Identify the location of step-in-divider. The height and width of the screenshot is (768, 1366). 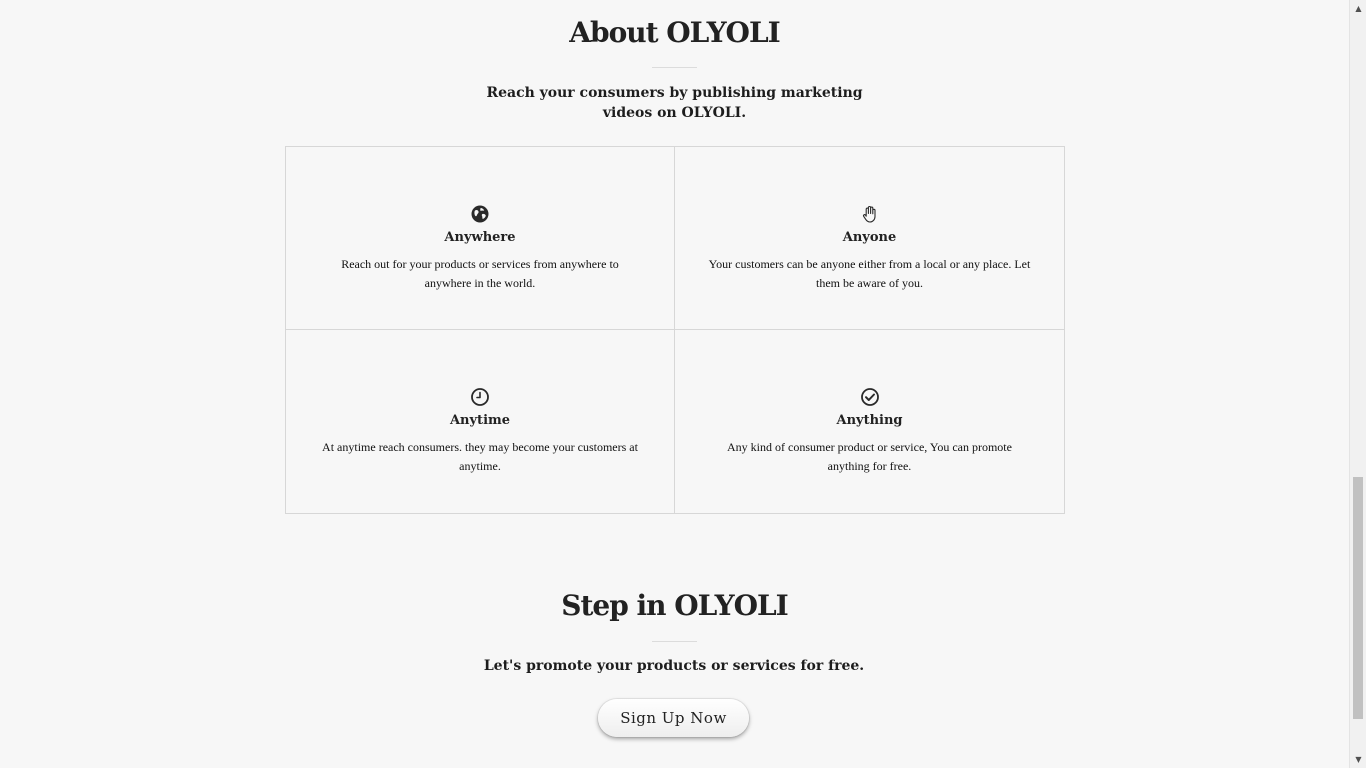
(674, 641).